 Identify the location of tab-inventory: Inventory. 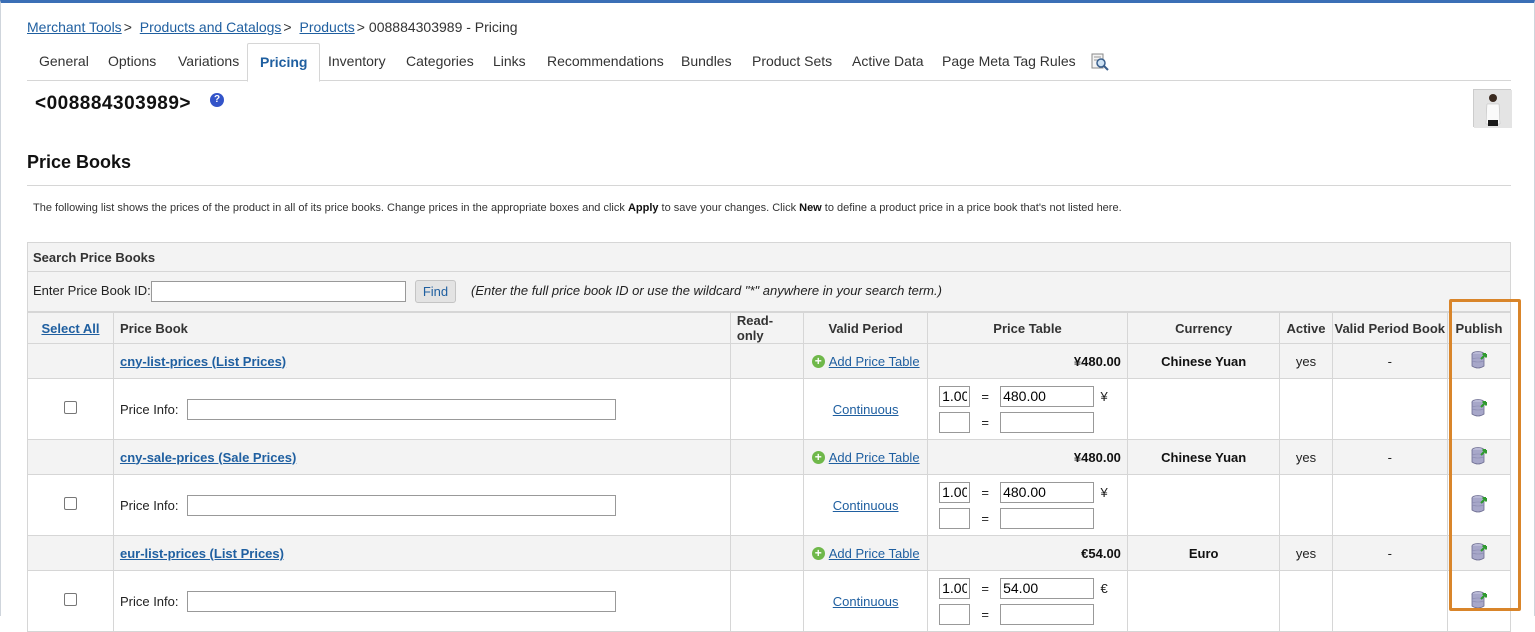
(357, 62).